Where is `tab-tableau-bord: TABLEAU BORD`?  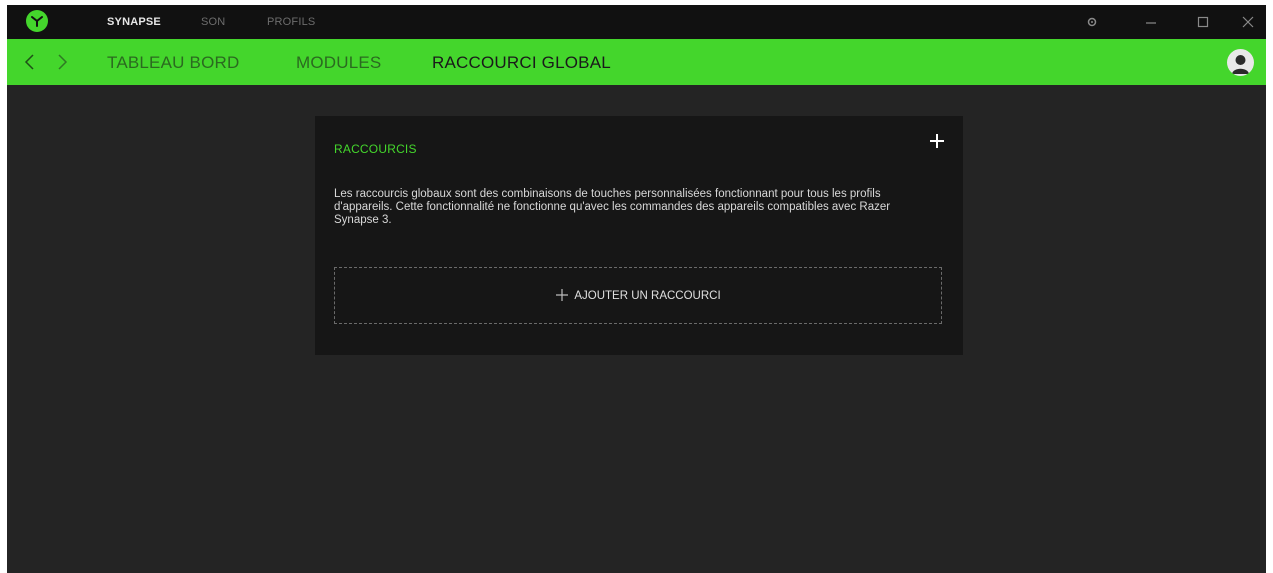
tab-tableau-bord: TABLEAU BORD is located at coordinates (173, 63).